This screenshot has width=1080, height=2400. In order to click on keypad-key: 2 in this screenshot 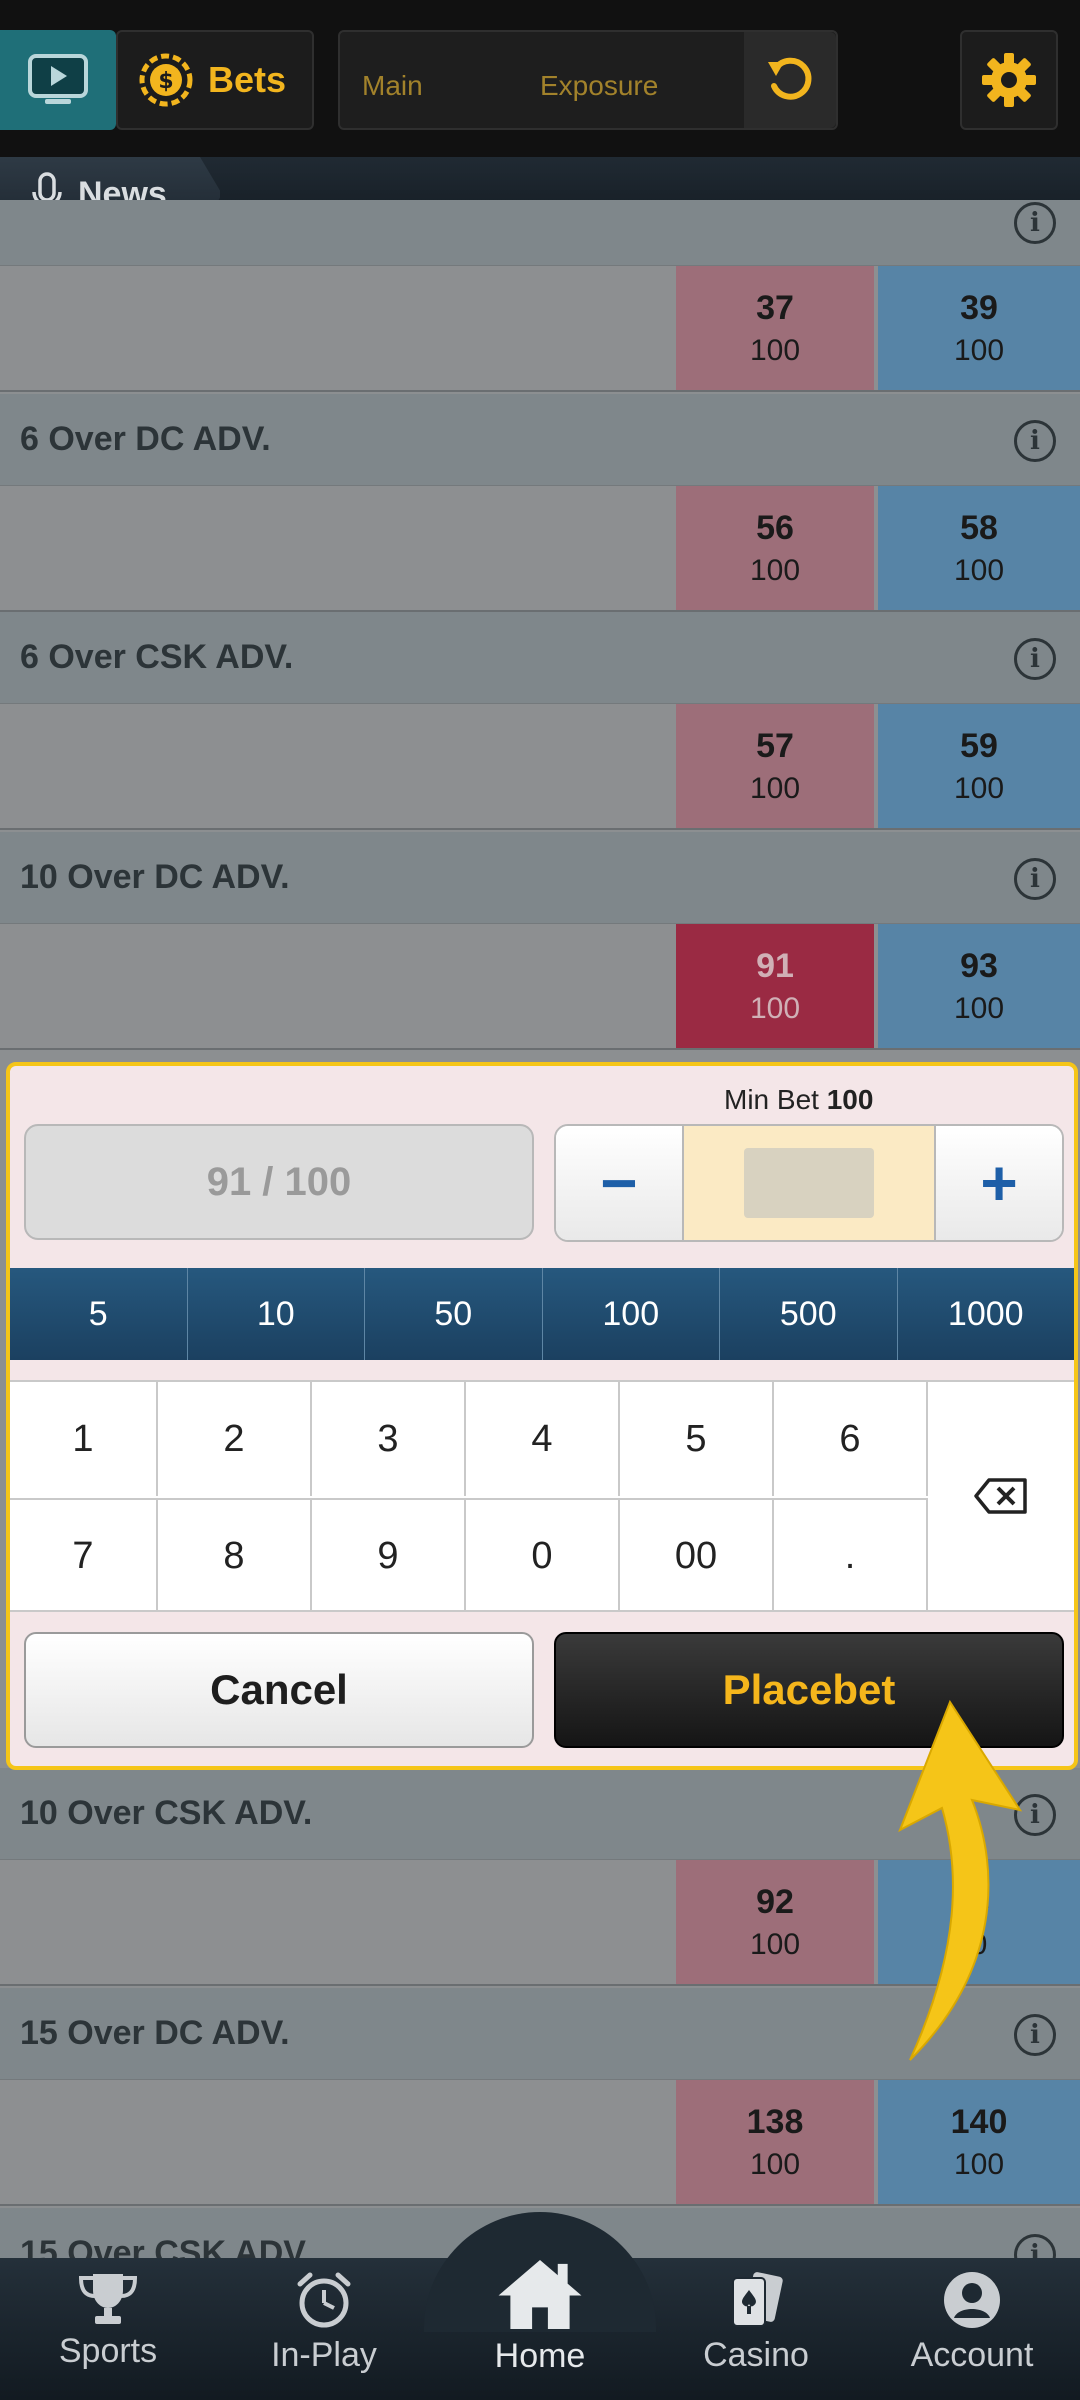, I will do `click(235, 1439)`.